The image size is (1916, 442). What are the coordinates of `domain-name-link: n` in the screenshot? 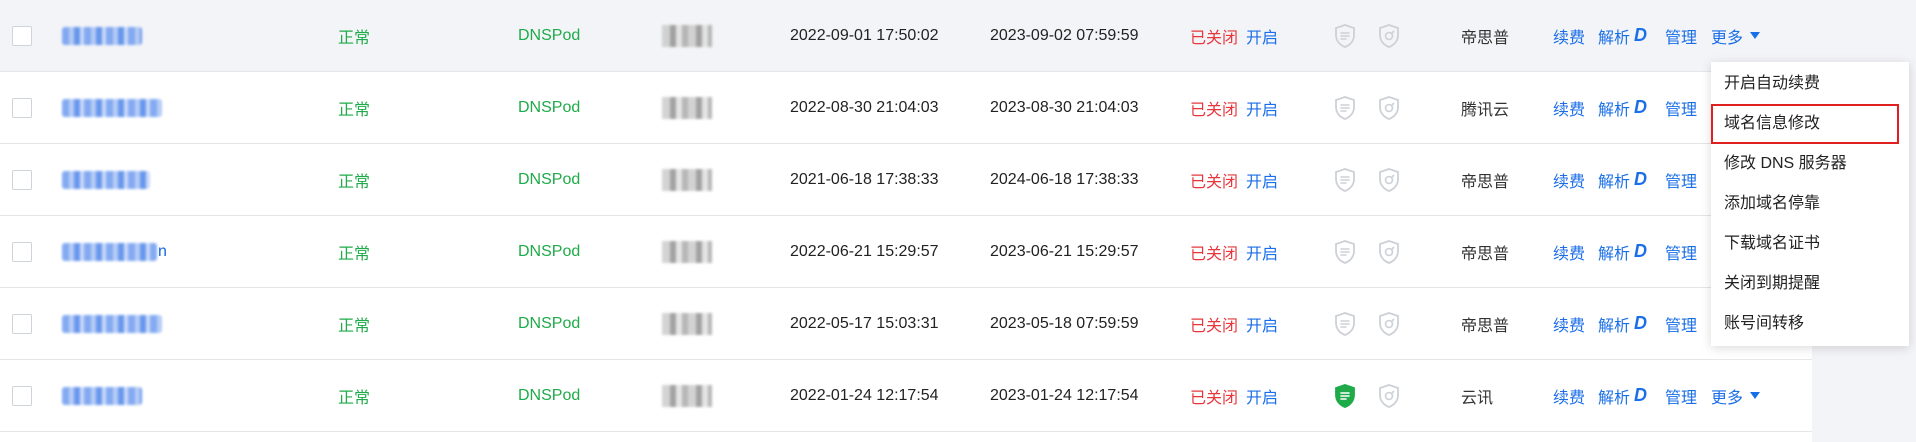 It's located at (162, 251).